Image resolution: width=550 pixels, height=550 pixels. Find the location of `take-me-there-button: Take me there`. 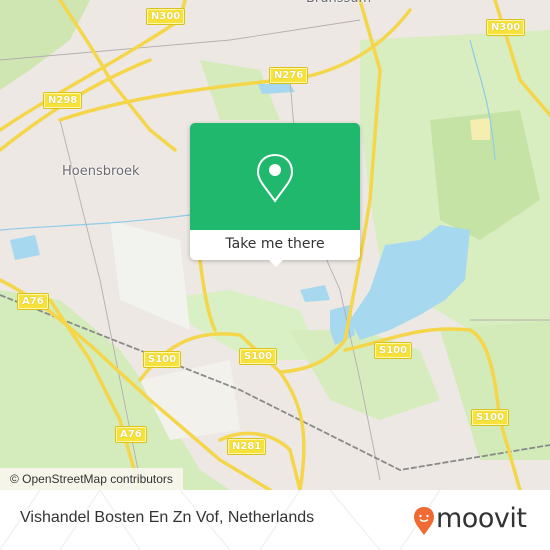

take-me-there-button: Take me there is located at coordinates (275, 245).